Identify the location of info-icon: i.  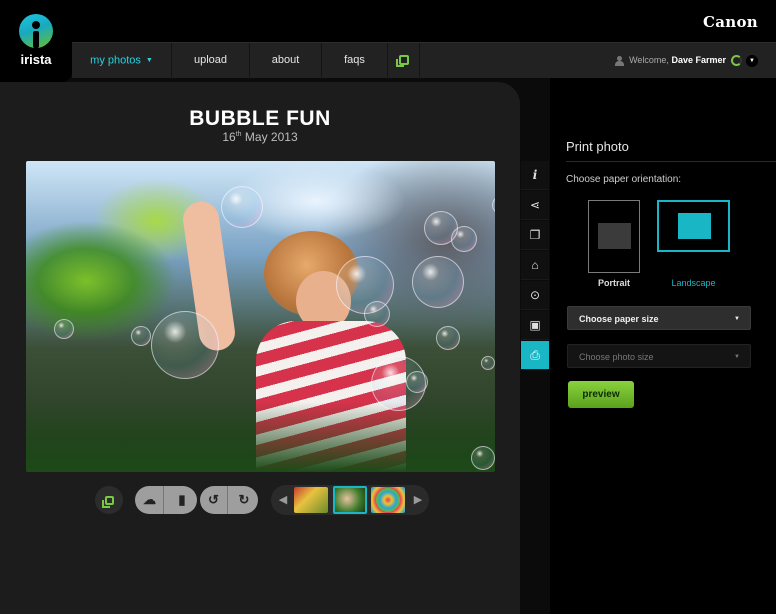
(535, 175).